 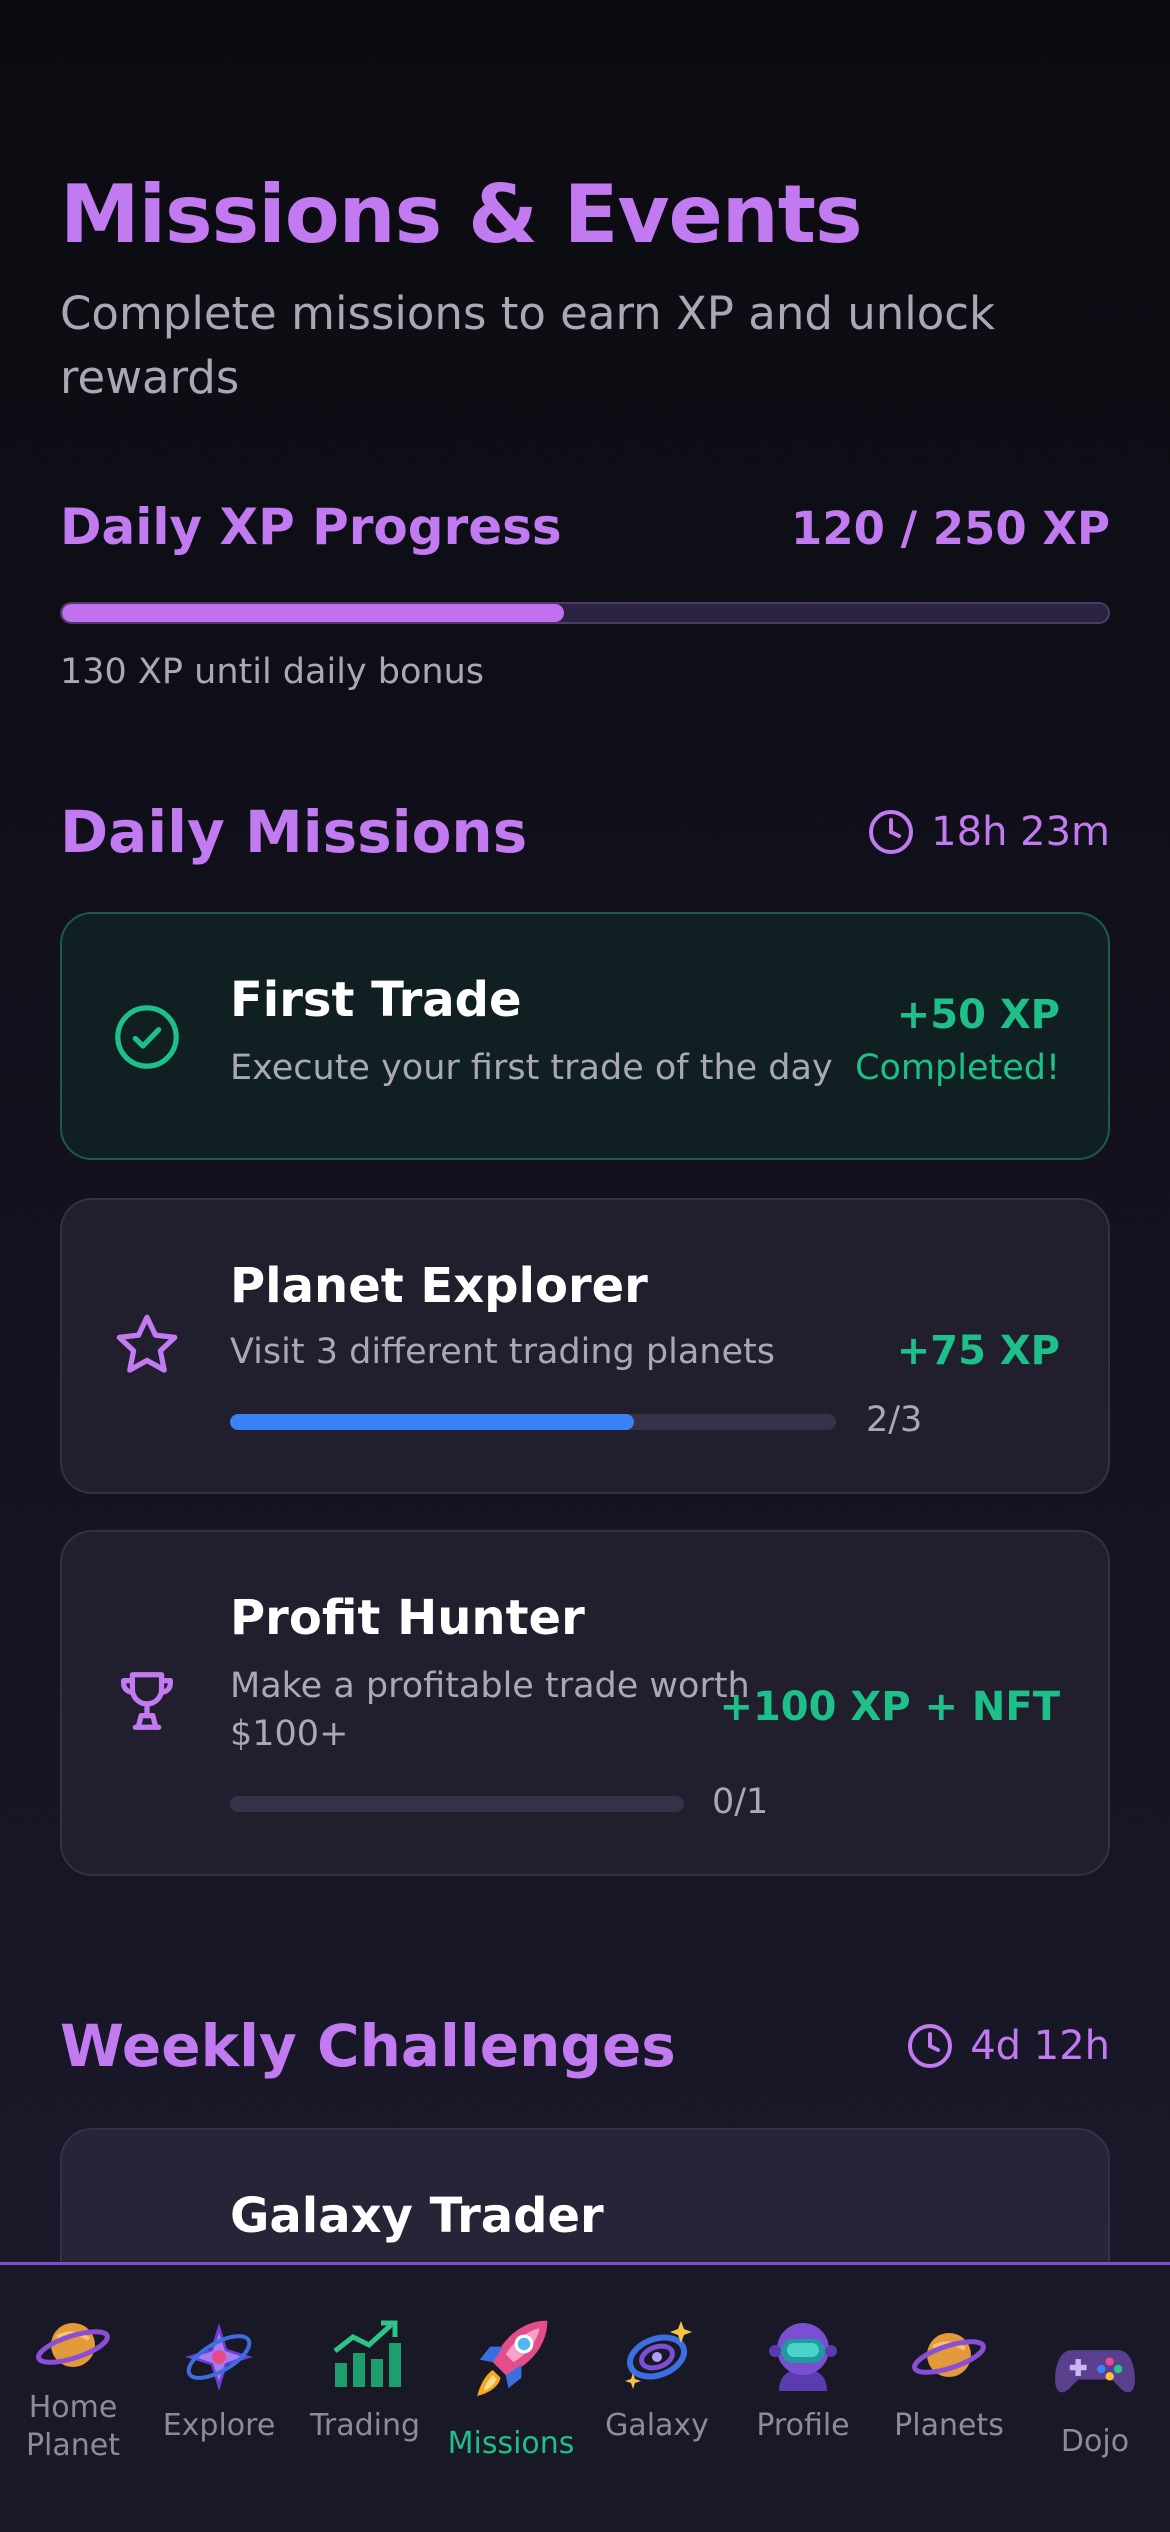 I want to click on daily-xp-progress-fill, so click(x=313, y=613).